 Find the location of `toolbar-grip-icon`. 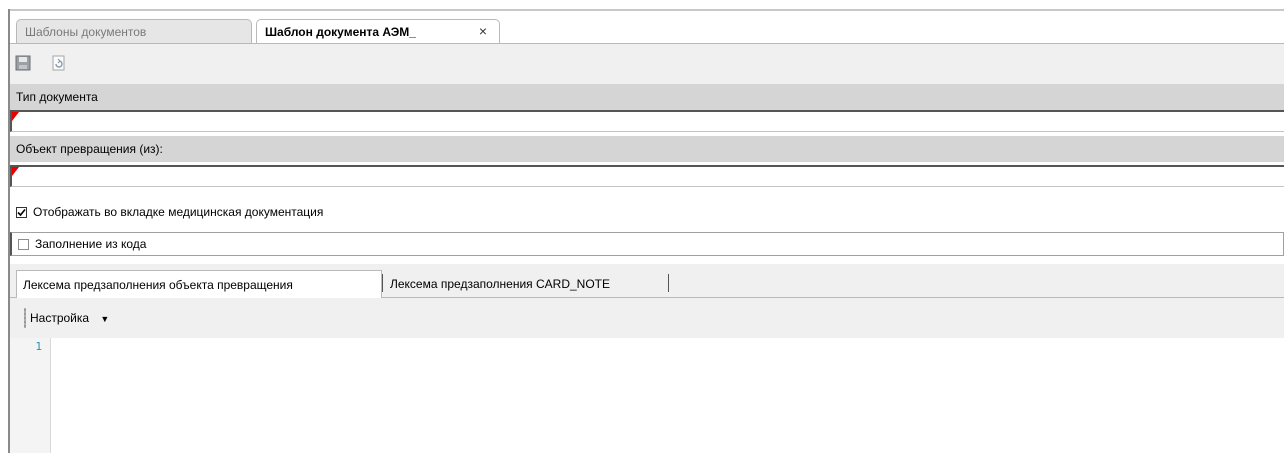

toolbar-grip-icon is located at coordinates (25, 318).